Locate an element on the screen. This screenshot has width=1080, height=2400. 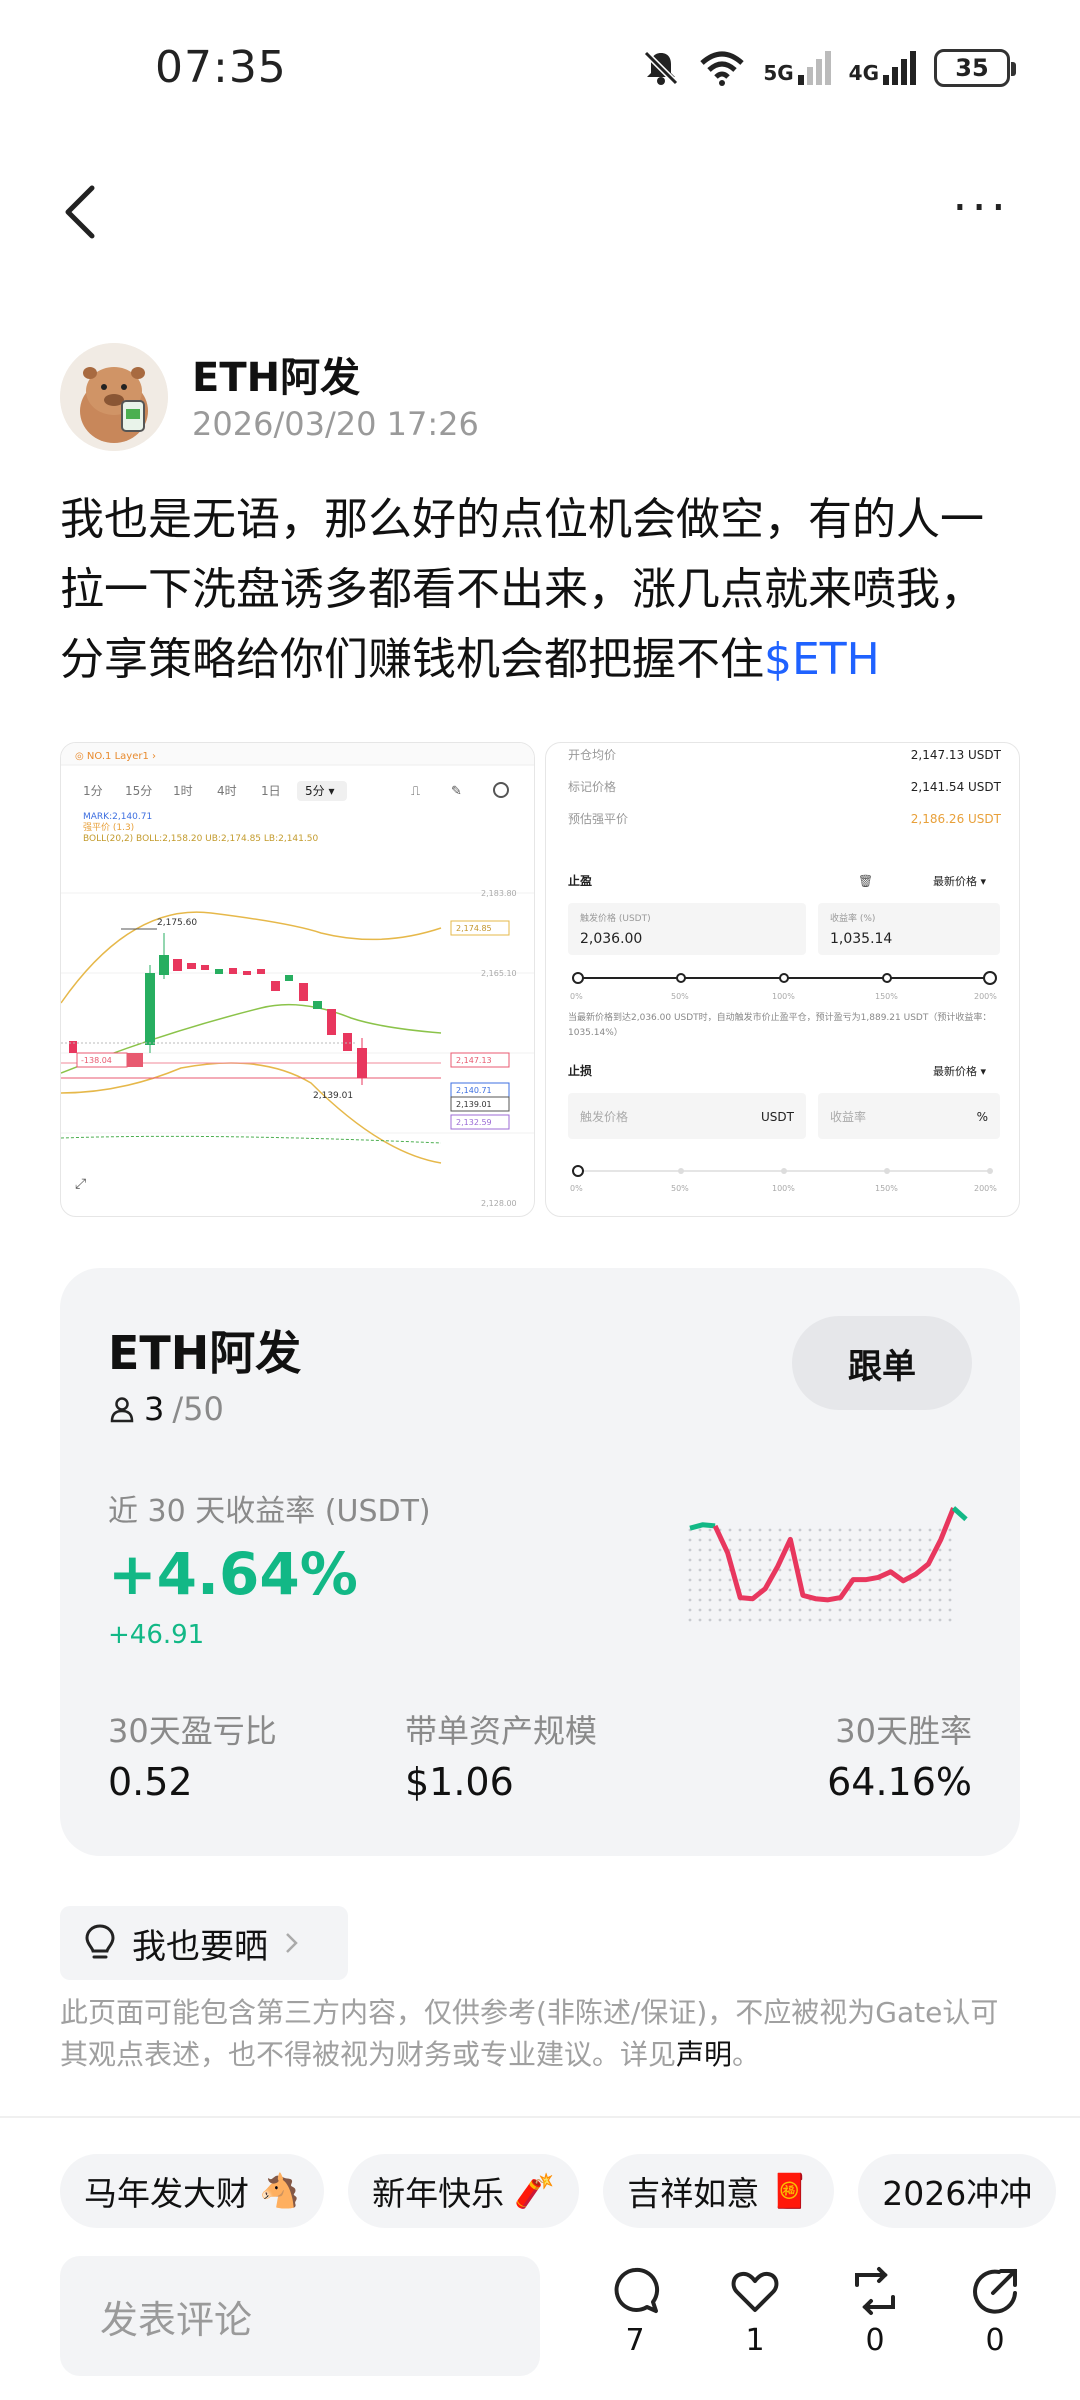
low-label: 2,139.01 is located at coordinates (333, 1096).